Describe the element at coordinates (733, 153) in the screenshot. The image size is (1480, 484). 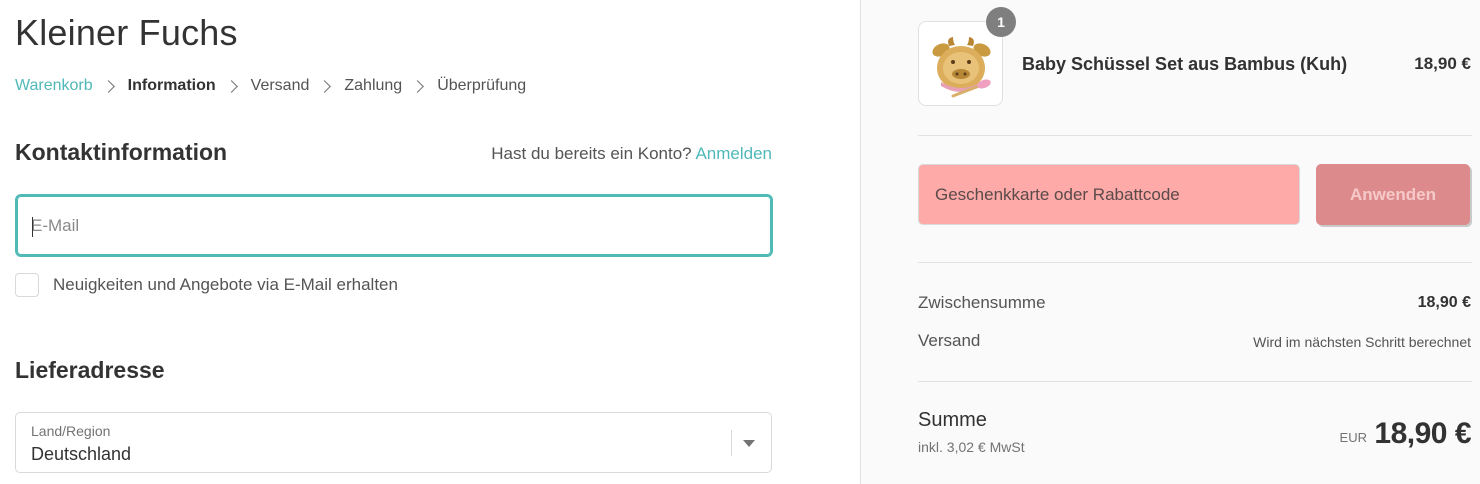
I see `login-link: Anmelden` at that location.